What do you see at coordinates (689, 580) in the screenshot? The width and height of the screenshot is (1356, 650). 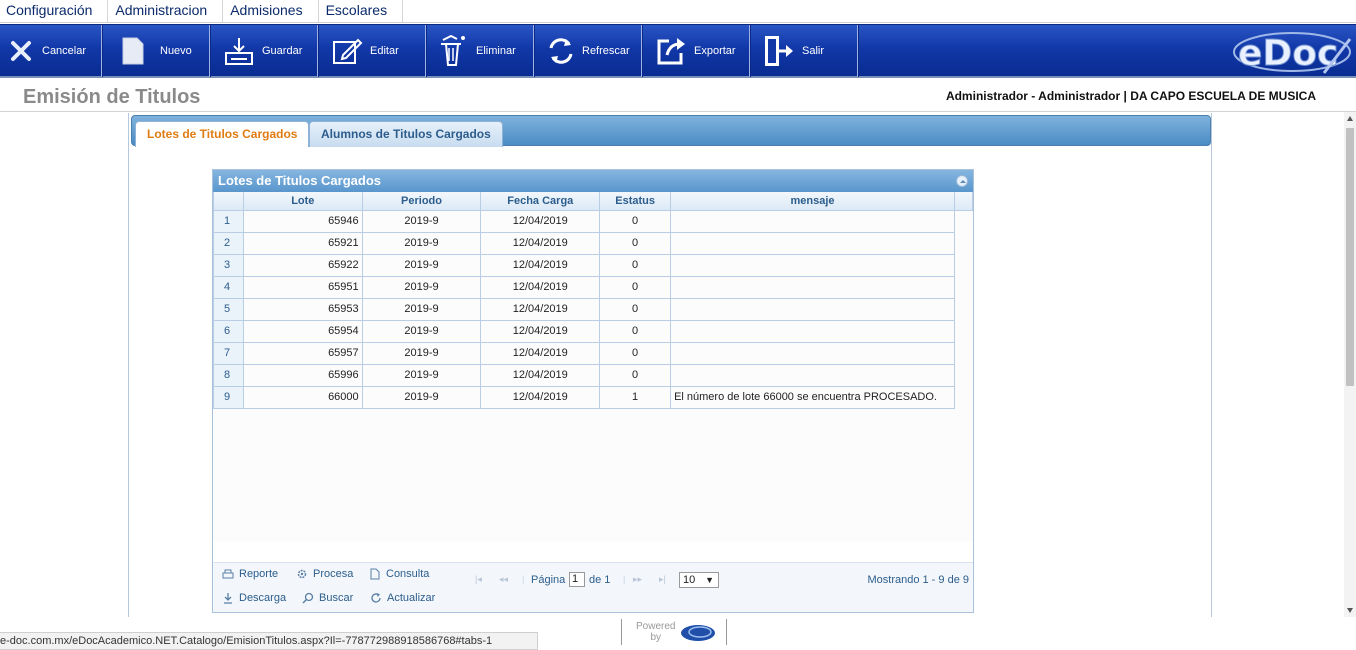 I see `rows-per-page-value: 10` at bounding box center [689, 580].